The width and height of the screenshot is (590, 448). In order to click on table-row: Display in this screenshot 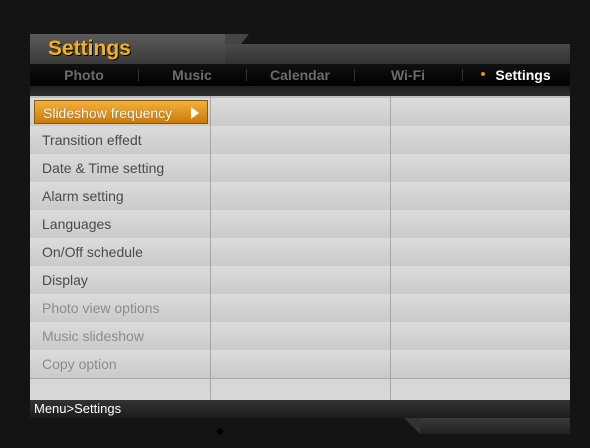, I will do `click(300, 280)`.